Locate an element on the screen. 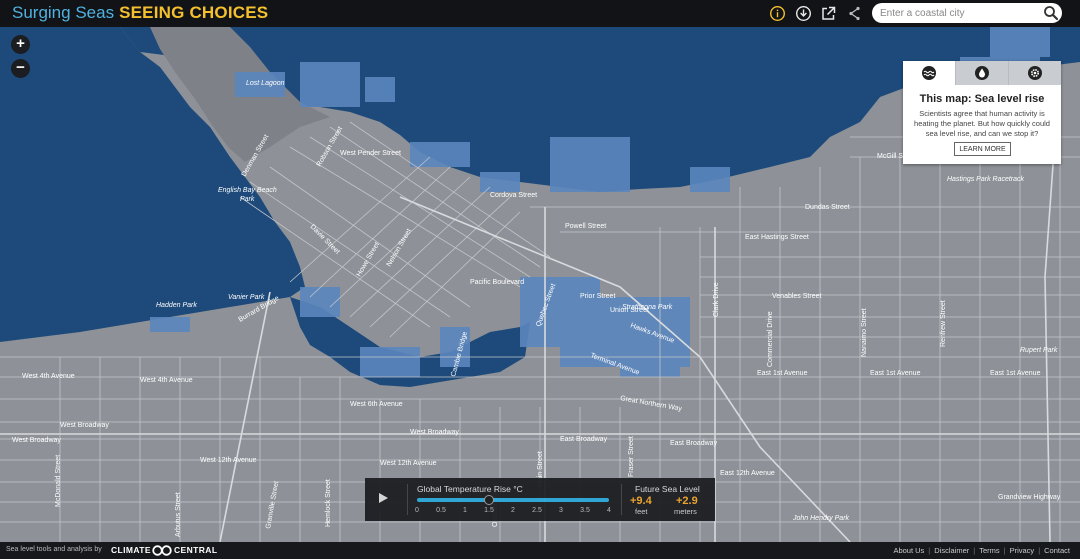  sea-level-meters-unit: meters is located at coordinates (685, 511).